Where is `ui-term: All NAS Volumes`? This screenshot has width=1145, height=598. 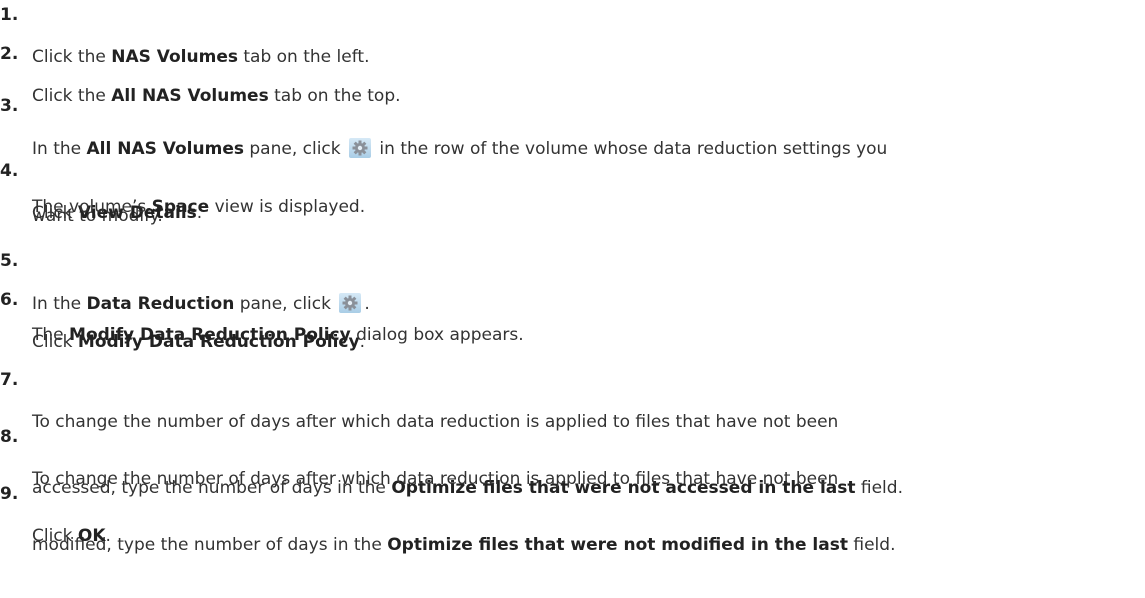 ui-term: All NAS Volumes is located at coordinates (165, 149).